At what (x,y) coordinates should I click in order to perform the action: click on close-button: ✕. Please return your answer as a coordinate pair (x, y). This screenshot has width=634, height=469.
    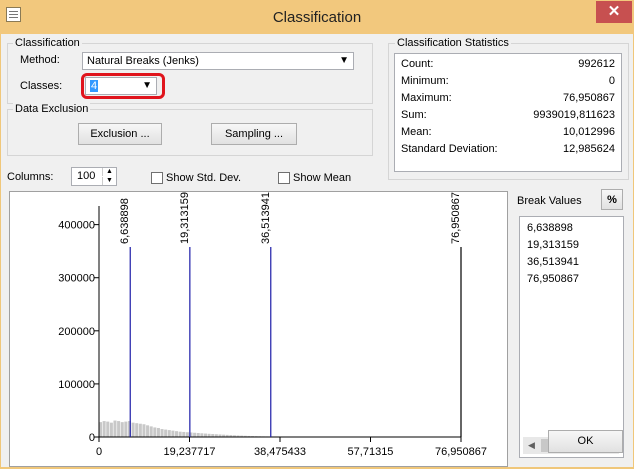
    Looking at the image, I should click on (614, 12).